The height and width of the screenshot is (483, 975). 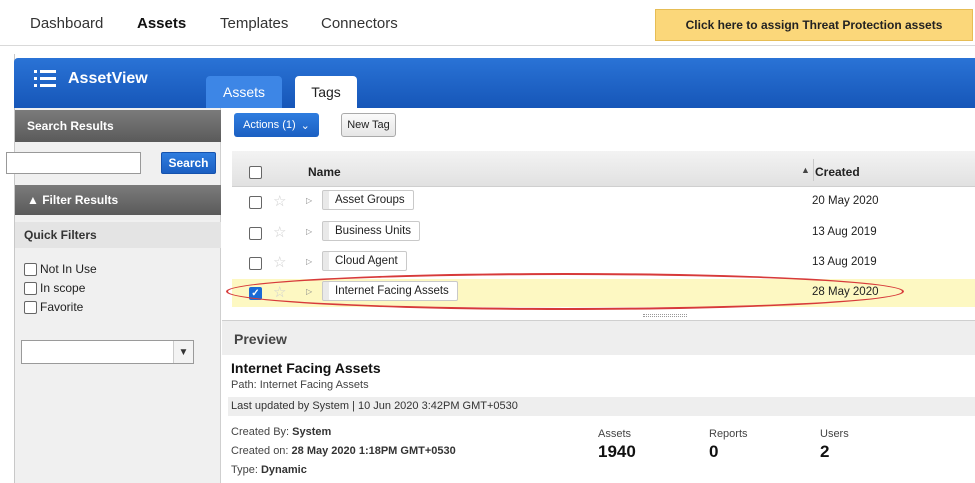 What do you see at coordinates (73, 163) in the screenshot?
I see `search-input` at bounding box center [73, 163].